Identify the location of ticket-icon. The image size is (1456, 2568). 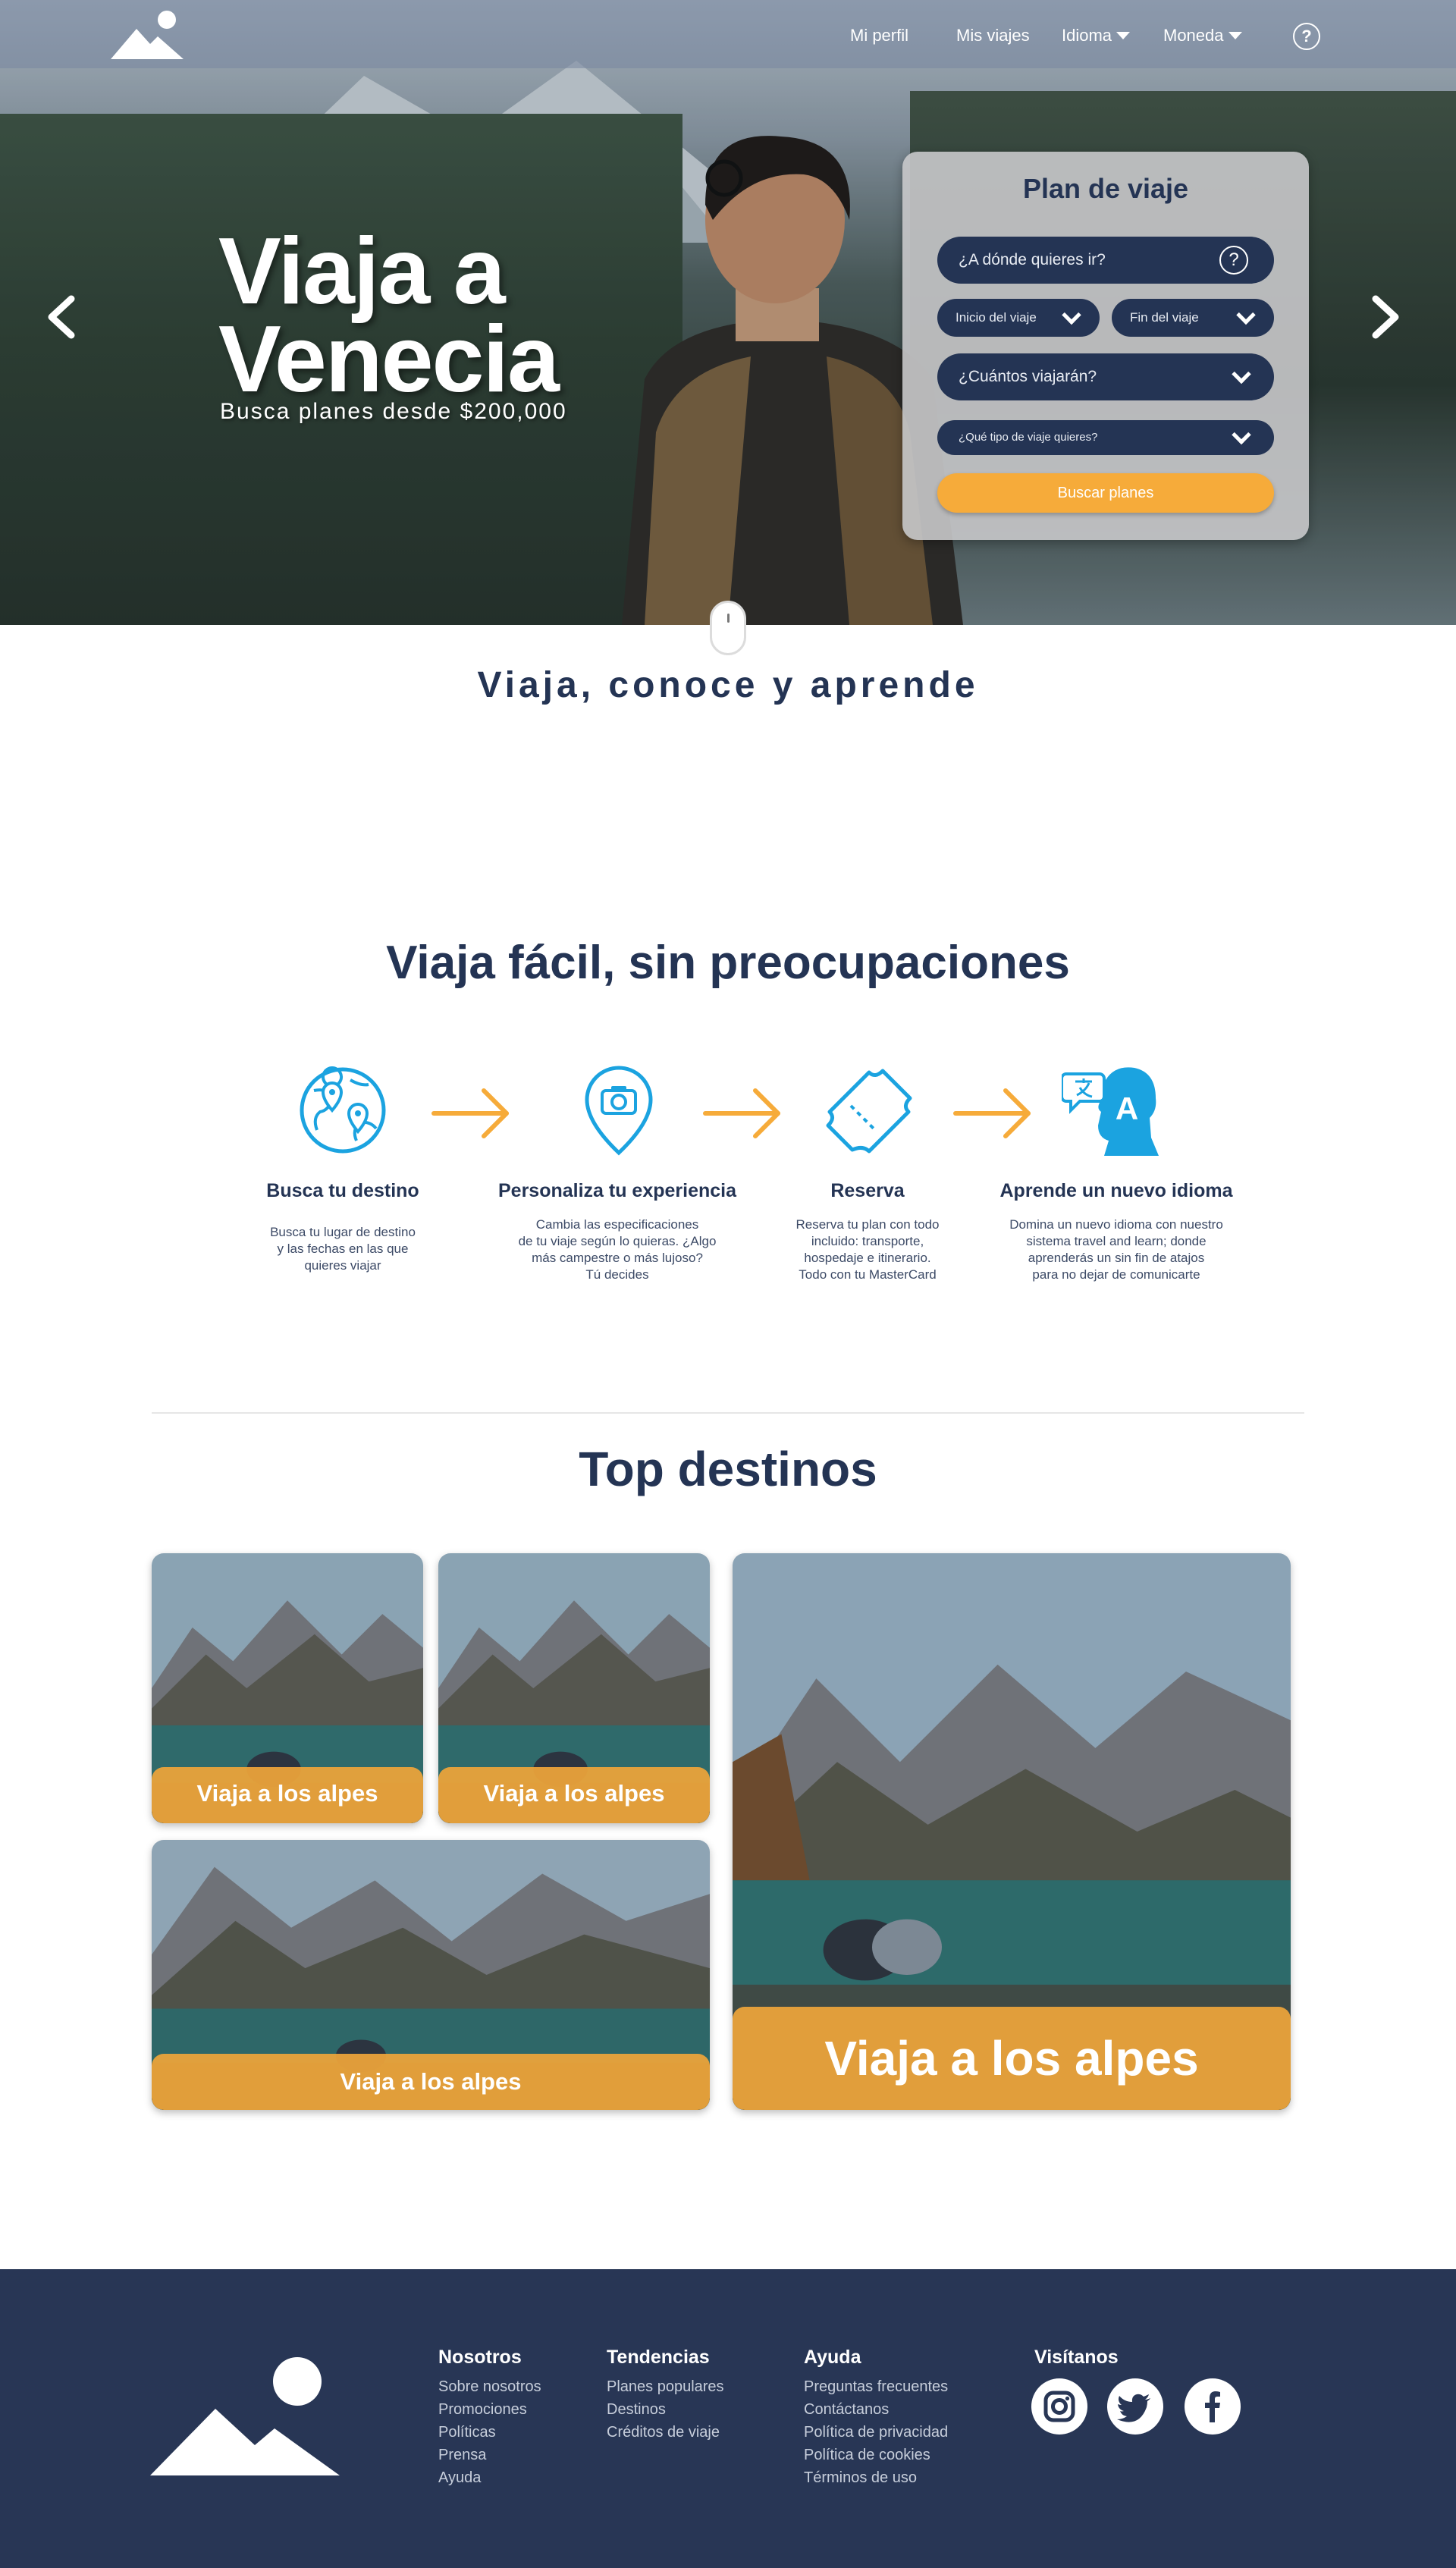
(869, 1111).